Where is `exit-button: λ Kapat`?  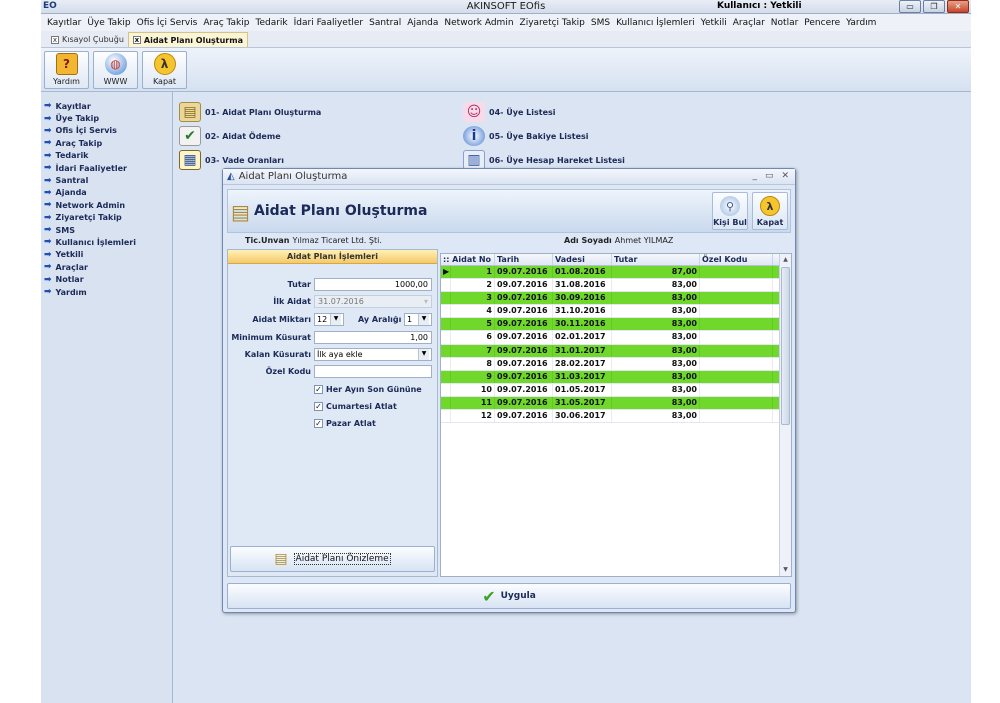
exit-button: λ Kapat is located at coordinates (164, 70).